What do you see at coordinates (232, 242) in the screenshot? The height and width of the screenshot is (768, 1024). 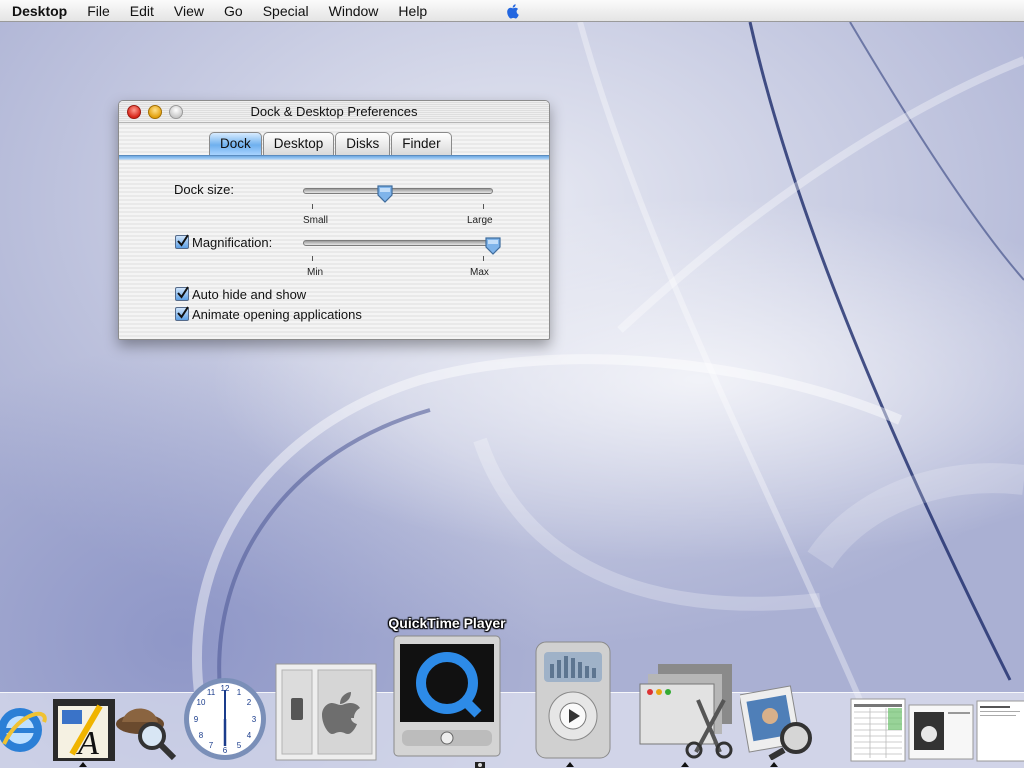 I see `magnification-label: Magnification:` at bounding box center [232, 242].